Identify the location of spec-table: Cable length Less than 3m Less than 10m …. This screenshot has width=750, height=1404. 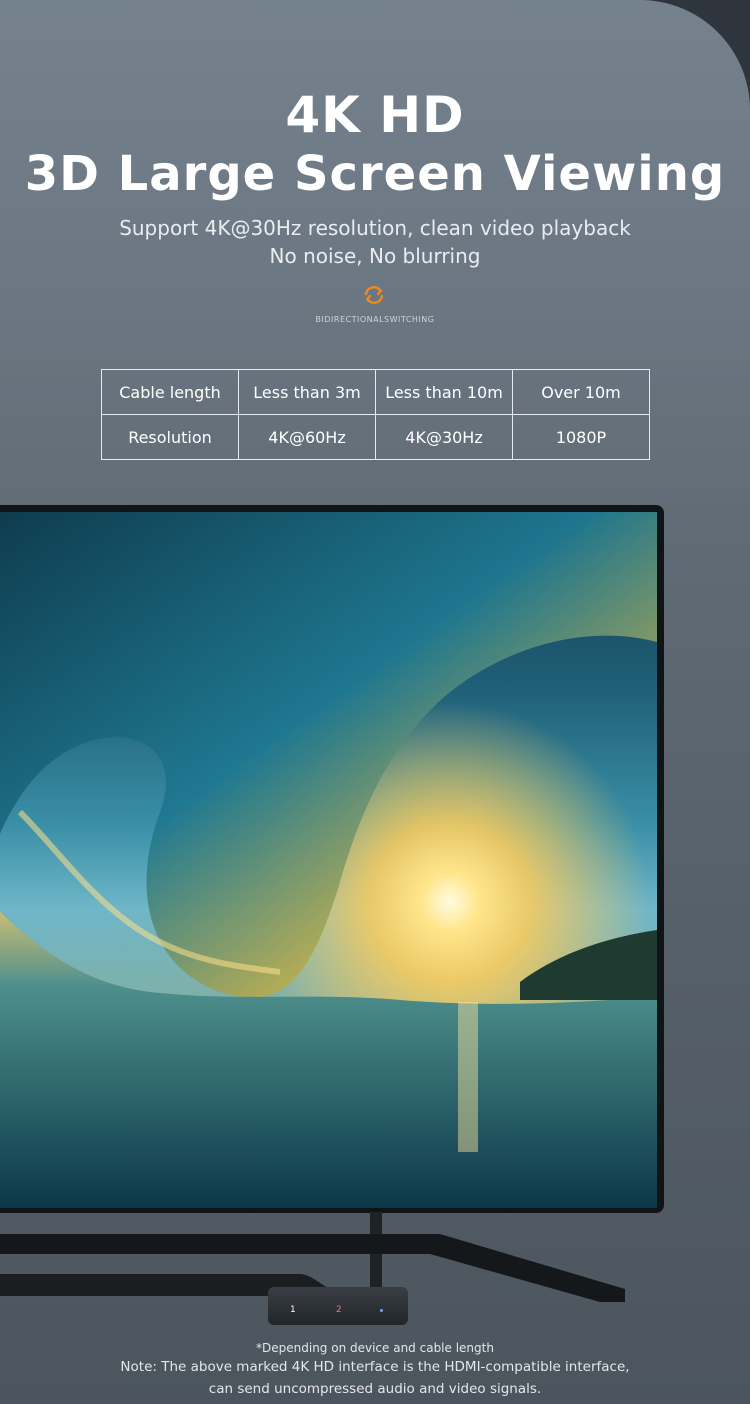
(375, 414).